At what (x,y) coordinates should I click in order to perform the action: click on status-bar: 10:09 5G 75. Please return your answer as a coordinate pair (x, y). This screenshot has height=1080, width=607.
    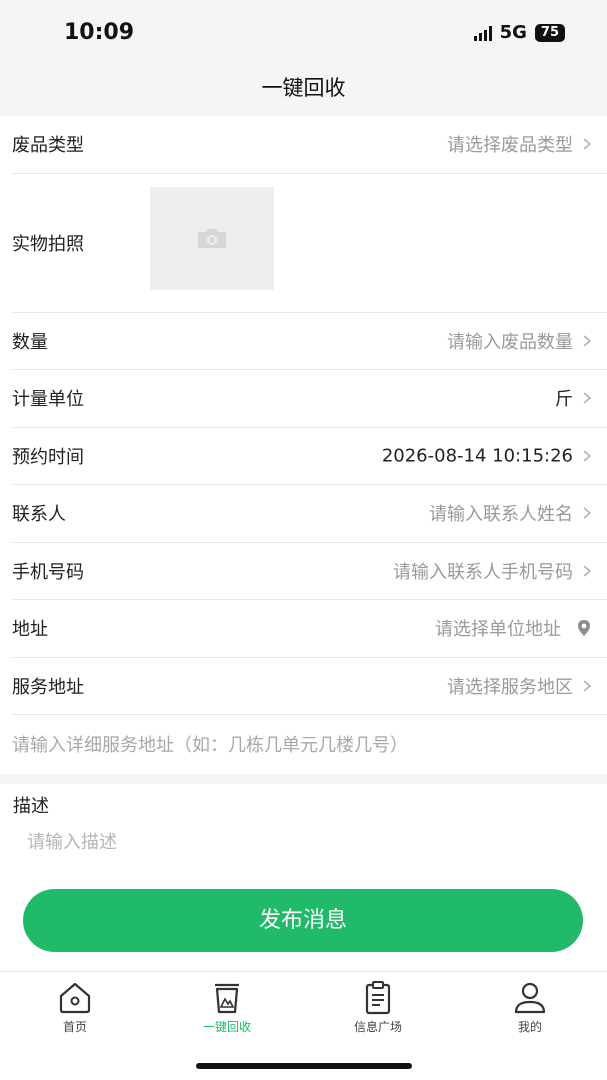
    Looking at the image, I should click on (303, 32).